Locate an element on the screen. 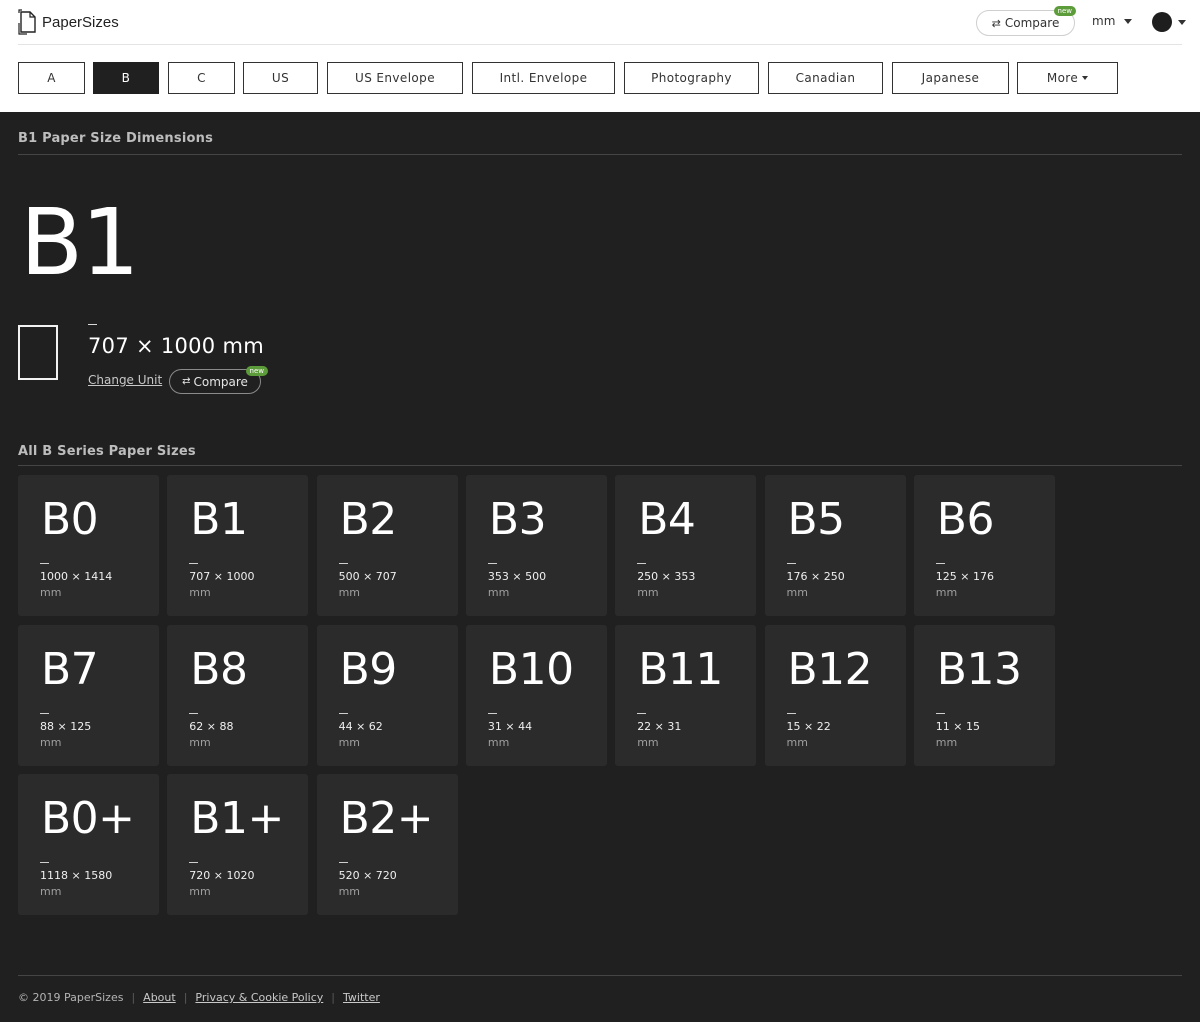 This screenshot has height=1022, width=1200. tab-label: US is located at coordinates (280, 78).